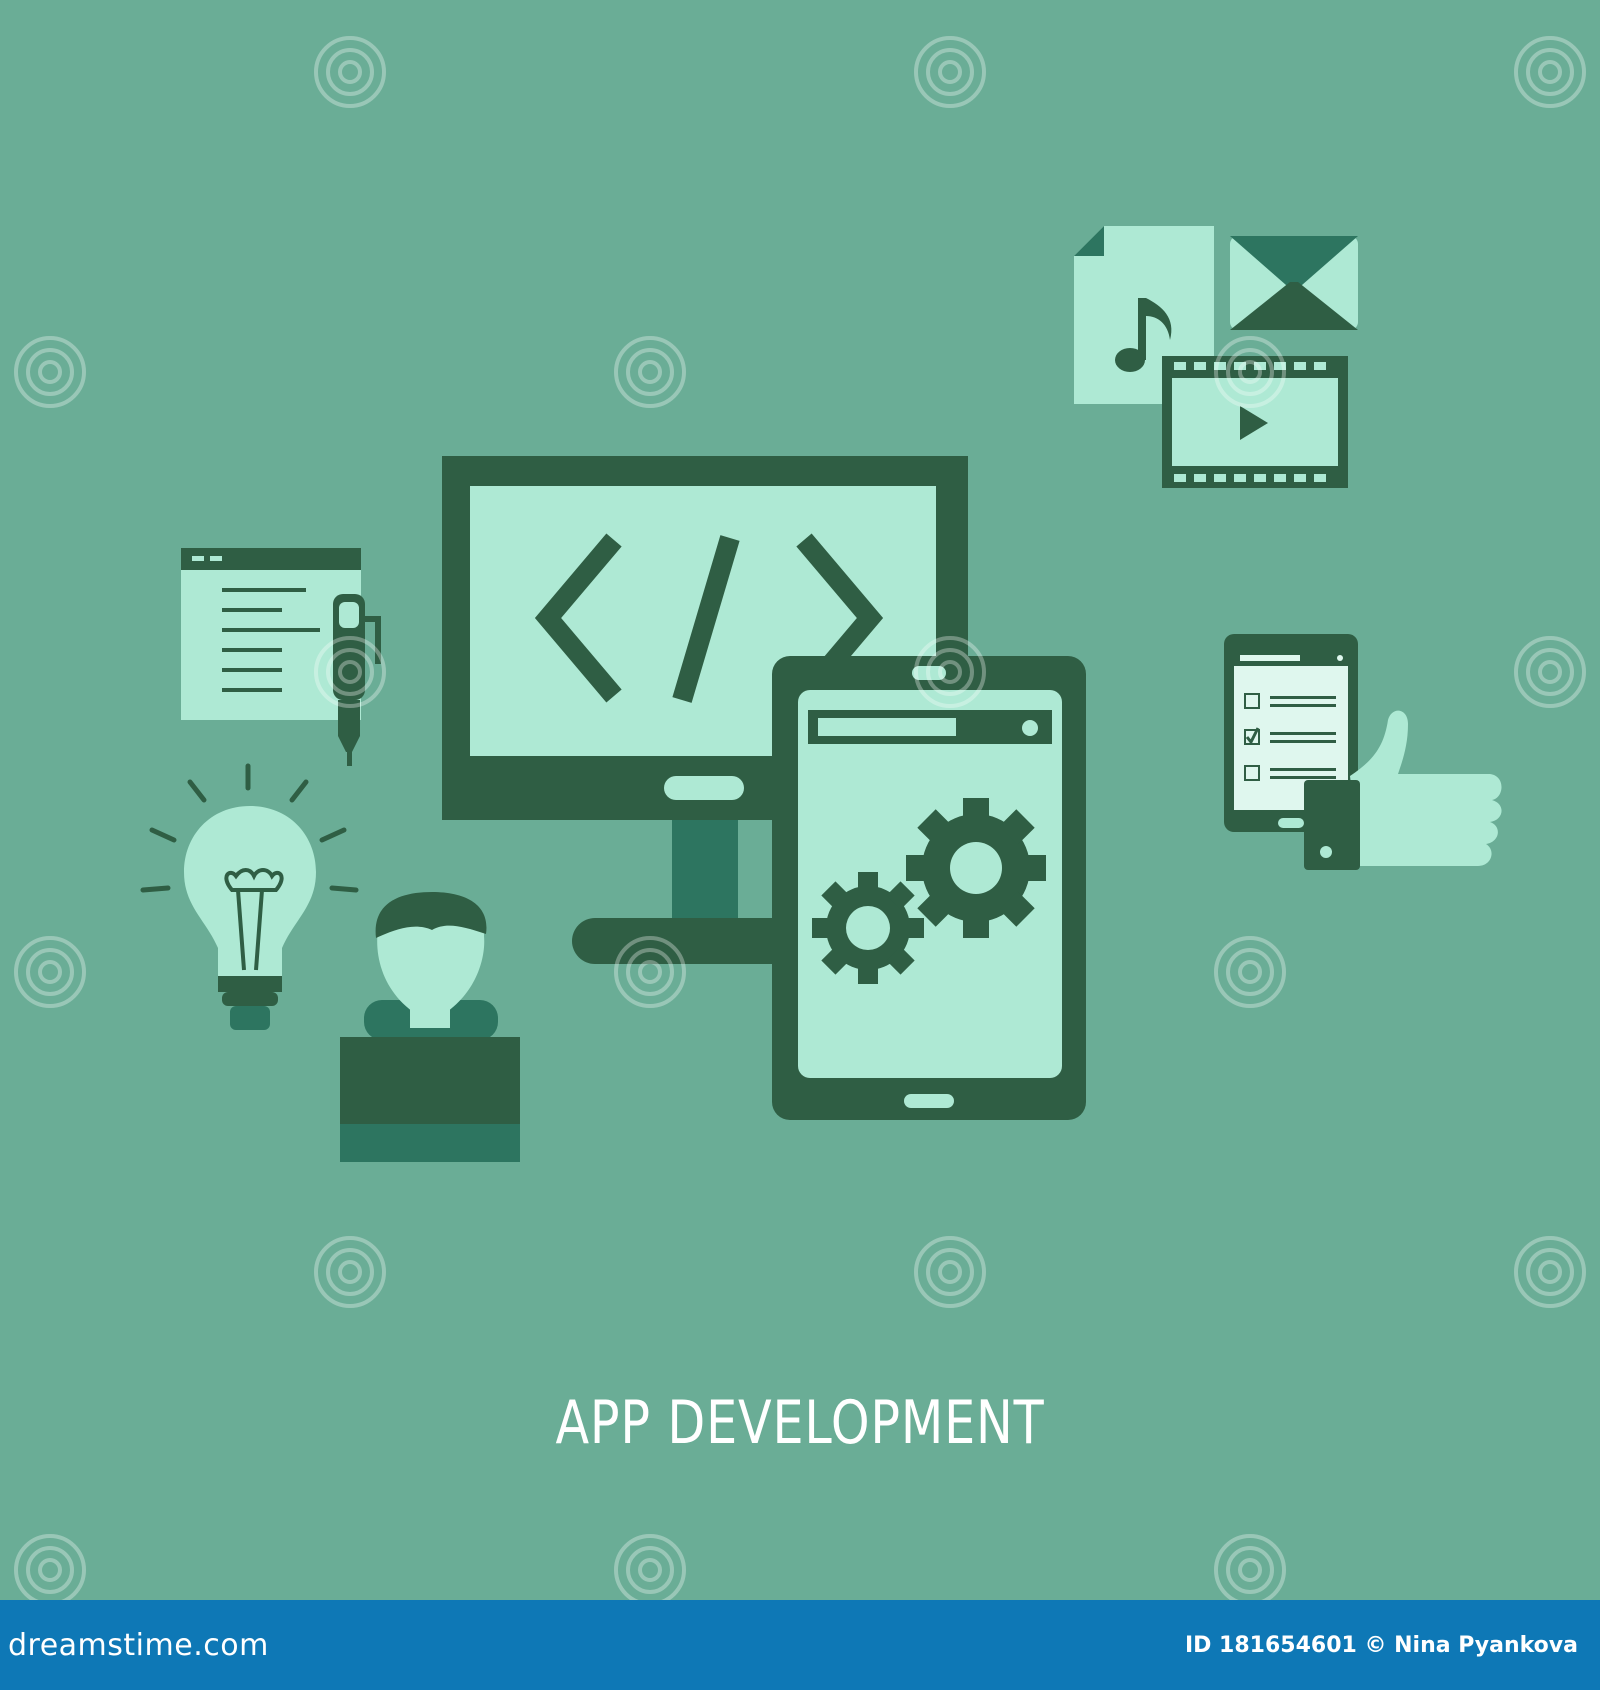 The width and height of the screenshot is (1600, 1690). Describe the element at coordinates (800, 1423) in the screenshot. I see `illustration-caption: APP DEVELOPMENT` at that location.